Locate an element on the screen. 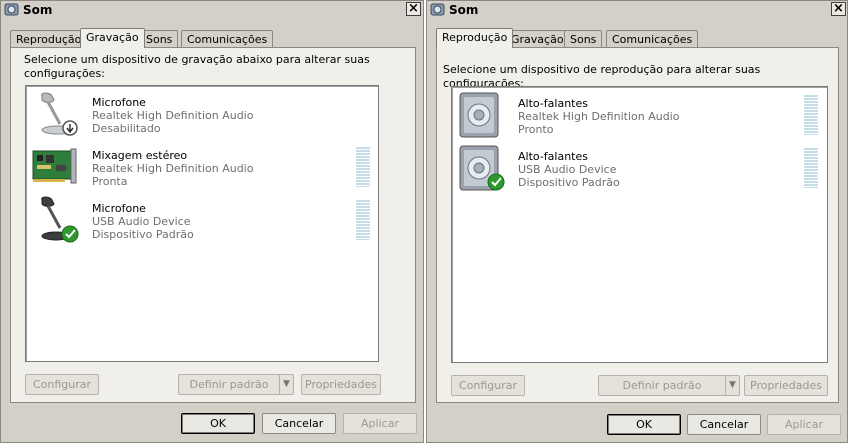  microphone-disabled-icon is located at coordinates (59, 114).